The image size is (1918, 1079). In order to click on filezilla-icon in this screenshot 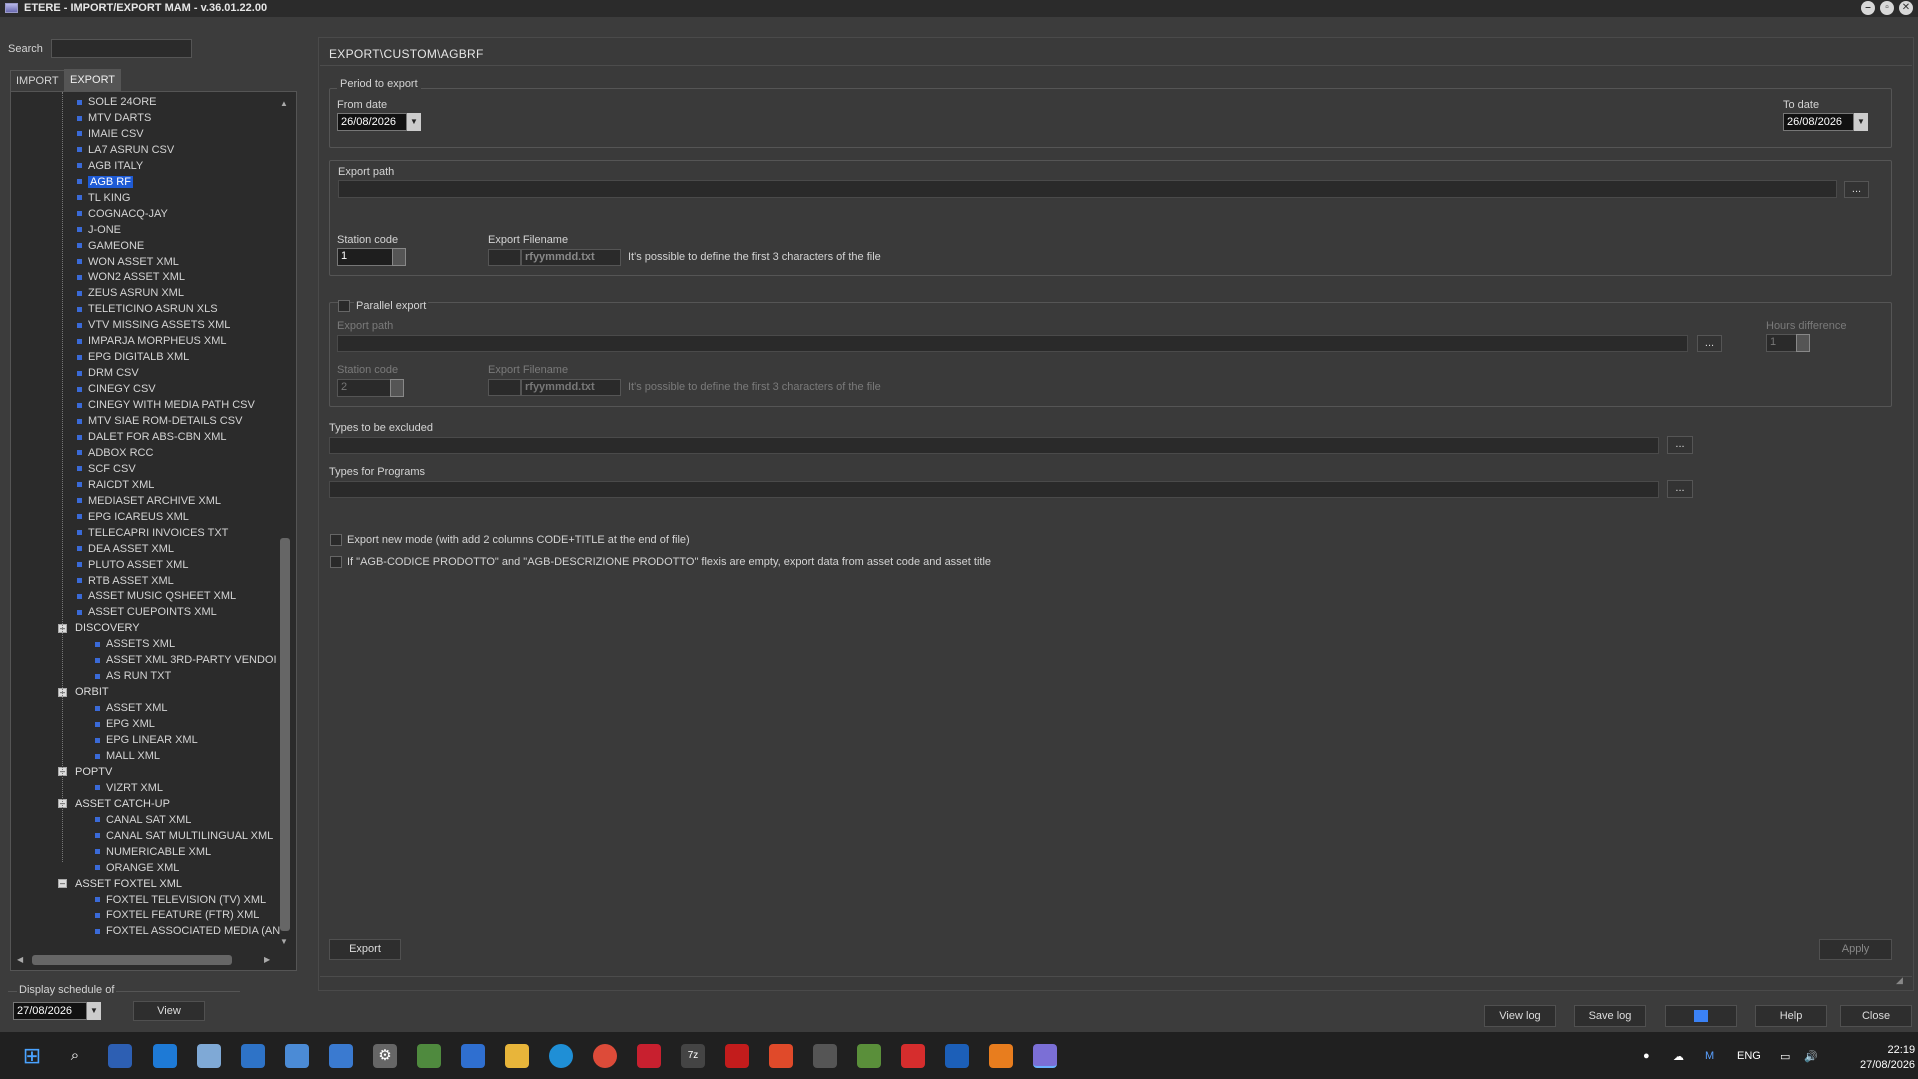, I will do `click(649, 1056)`.